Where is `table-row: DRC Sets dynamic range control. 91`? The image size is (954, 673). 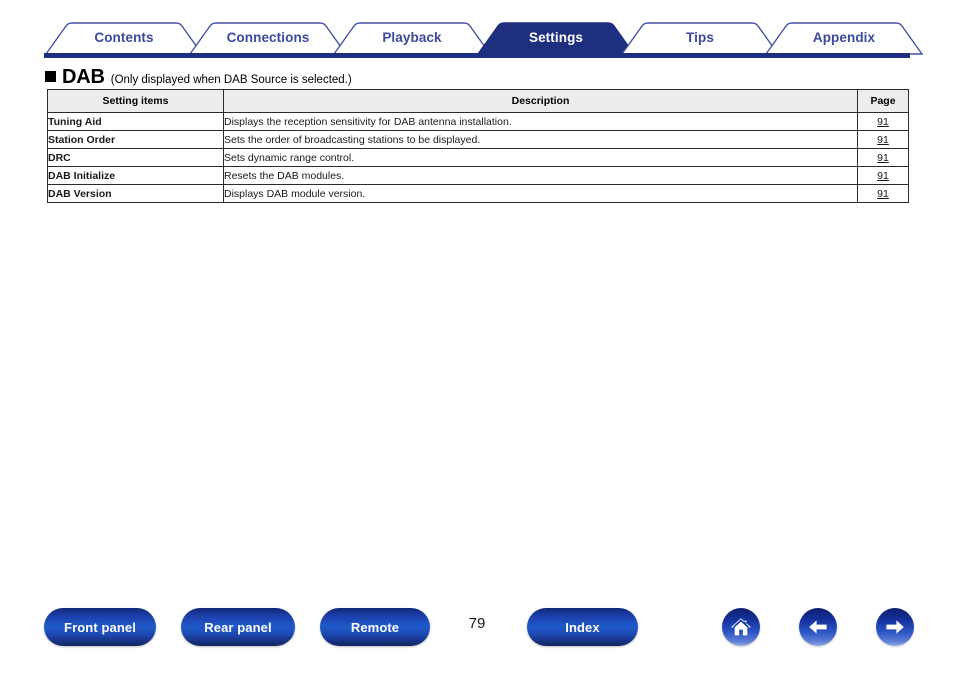 table-row: DRC Sets dynamic range control. 91 is located at coordinates (478, 157).